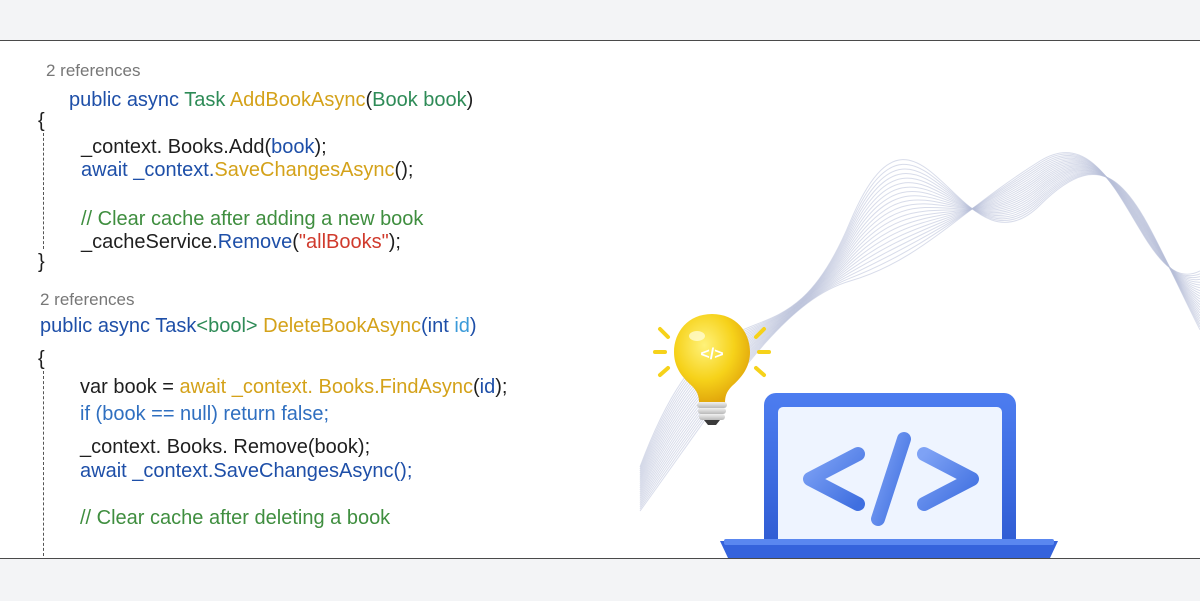 Image resolution: width=1200 pixels, height=601 pixels. Describe the element at coordinates (889, 475) in the screenshot. I see `laptop-code-icon` at that location.